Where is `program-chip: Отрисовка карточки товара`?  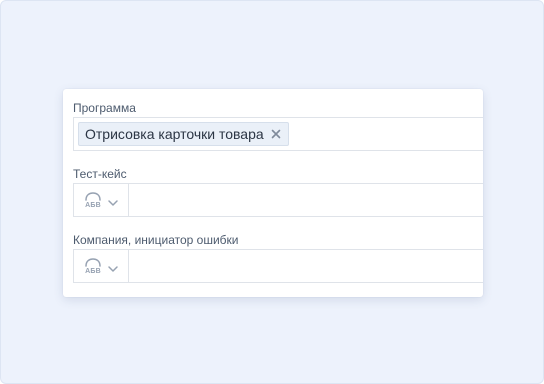 program-chip: Отрисовка карточки товара is located at coordinates (183, 134).